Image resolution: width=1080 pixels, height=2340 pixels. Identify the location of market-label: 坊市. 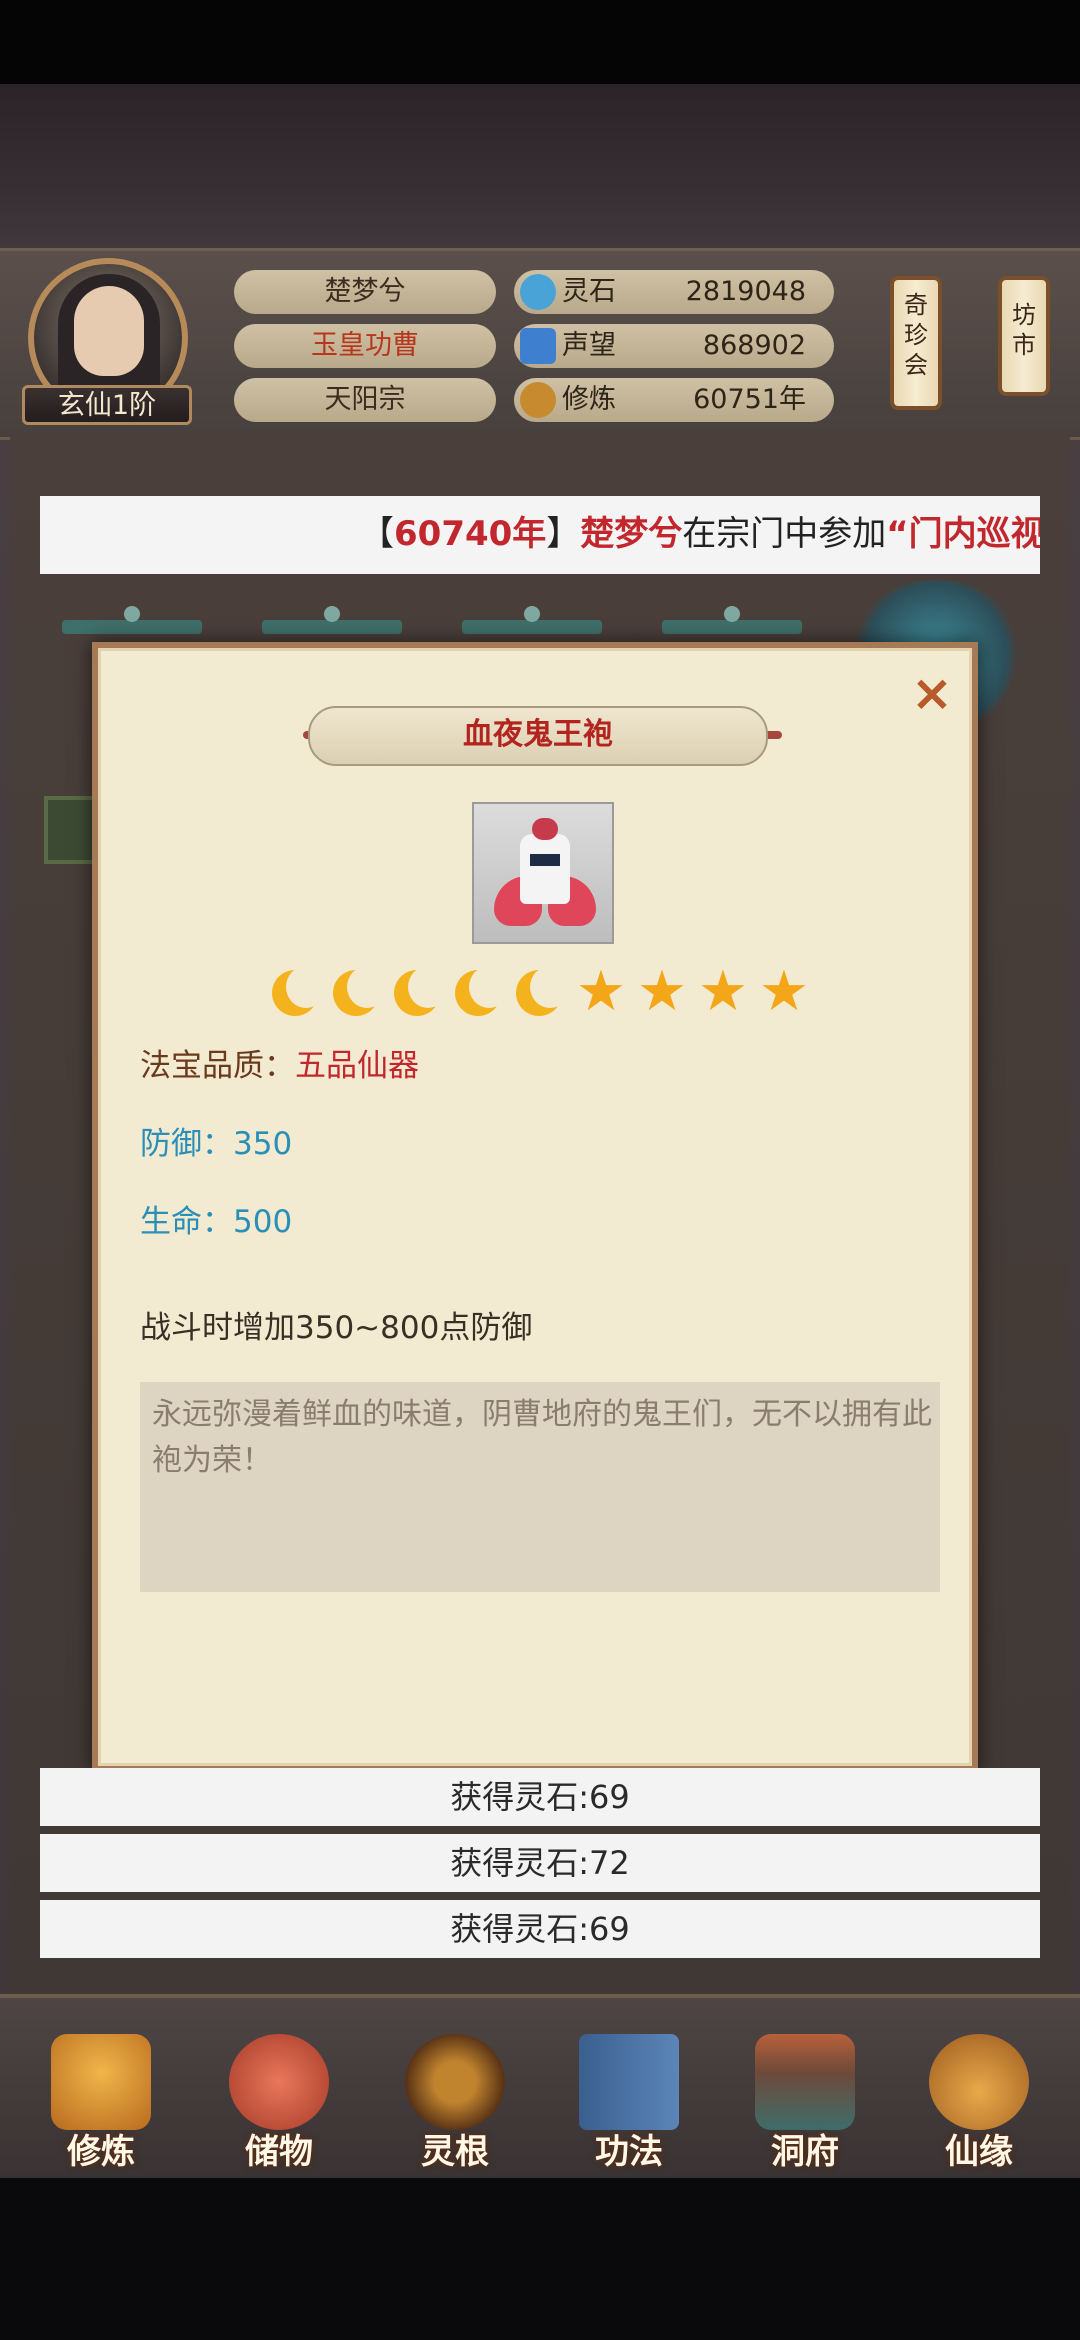
(1024, 330).